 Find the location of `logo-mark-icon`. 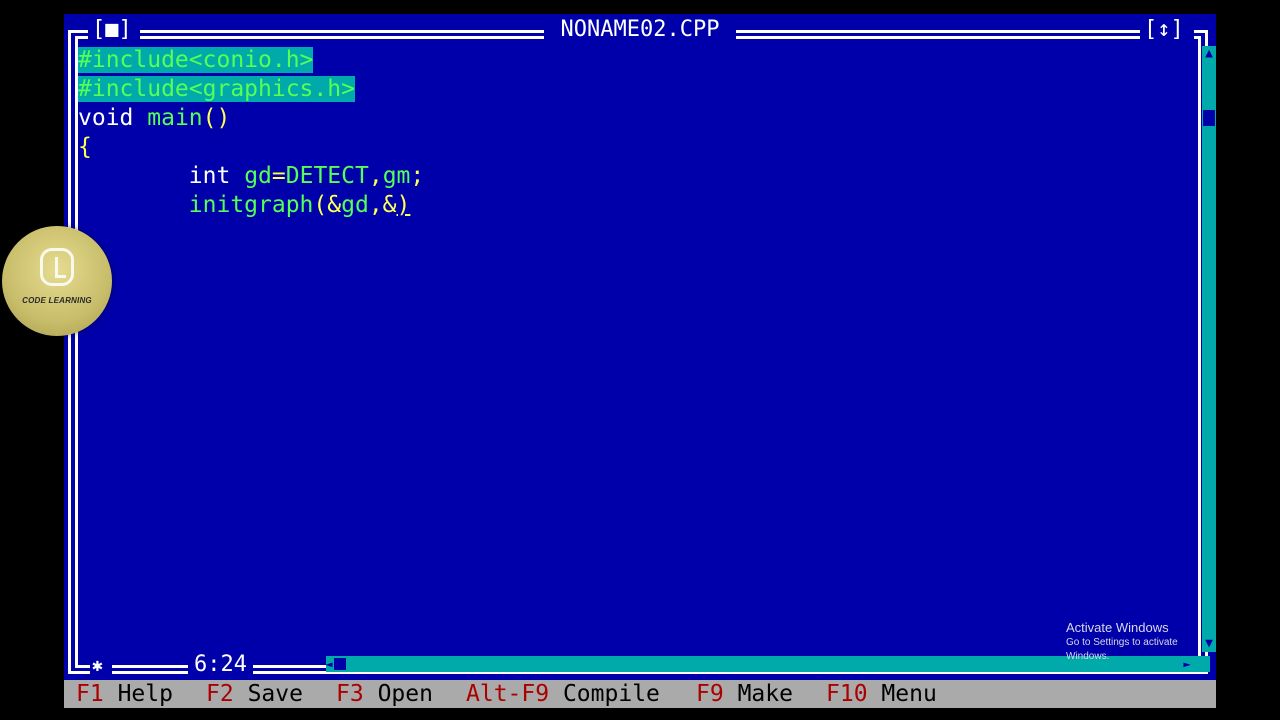

logo-mark-icon is located at coordinates (57, 267).